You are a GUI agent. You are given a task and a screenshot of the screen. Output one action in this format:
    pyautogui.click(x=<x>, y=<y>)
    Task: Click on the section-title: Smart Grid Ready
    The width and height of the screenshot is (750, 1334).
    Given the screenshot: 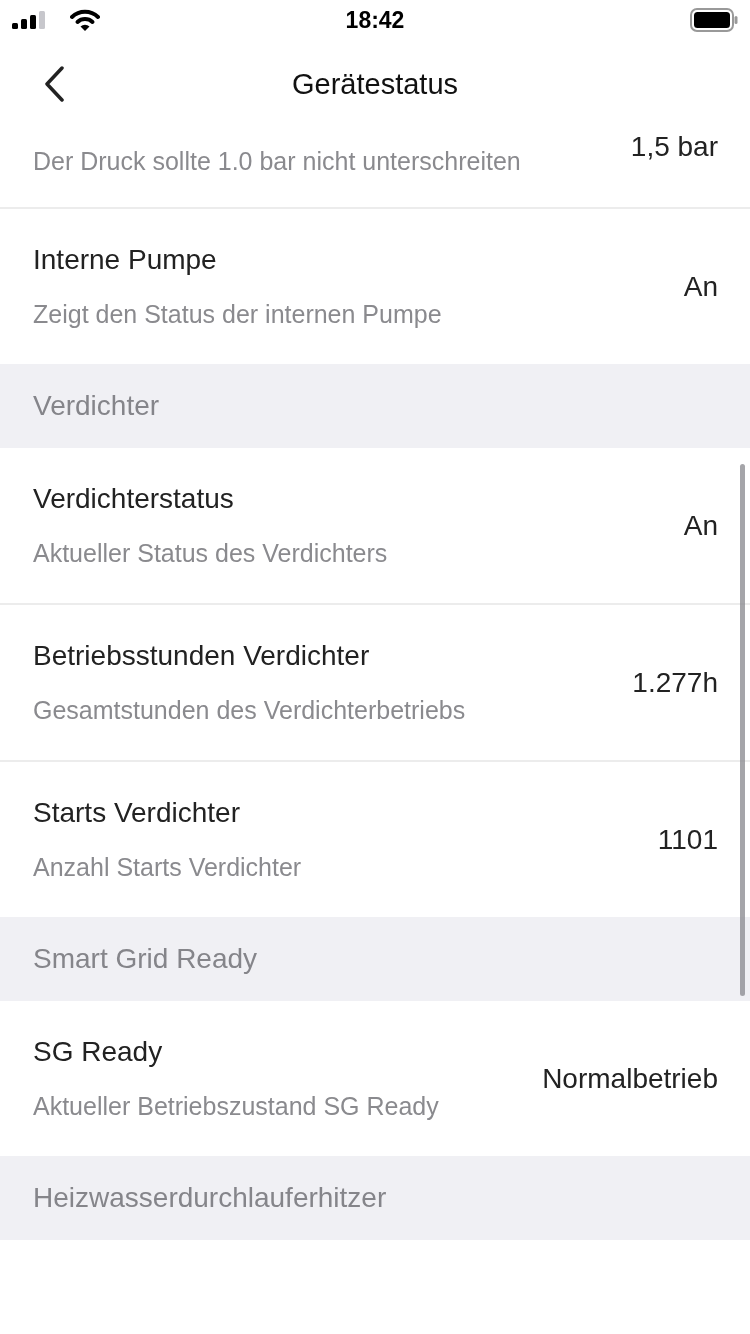 What is the action you would take?
    pyautogui.click(x=145, y=959)
    